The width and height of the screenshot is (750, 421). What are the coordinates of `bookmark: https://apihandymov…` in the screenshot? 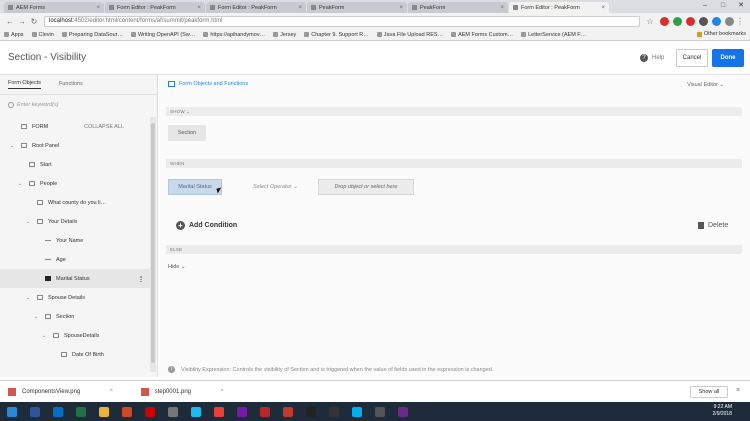 It's located at (234, 35).